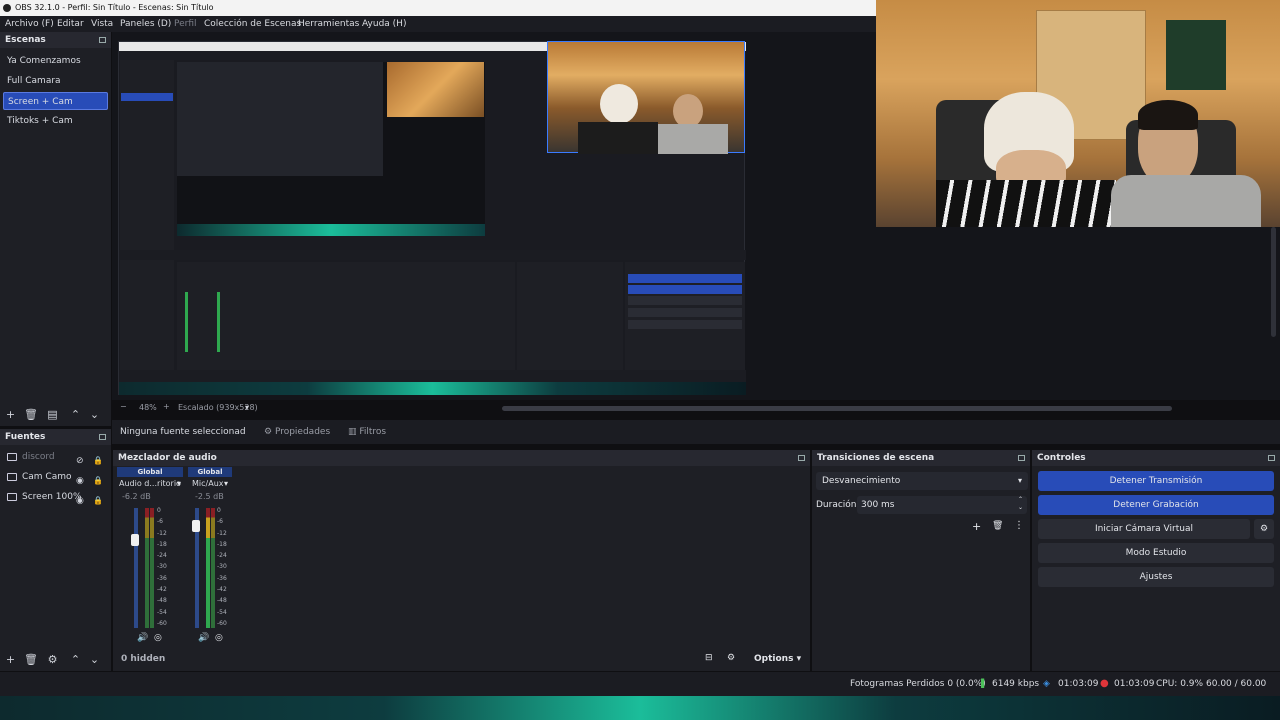  What do you see at coordinates (685, 324) in the screenshot?
I see `nested-settings` at bounding box center [685, 324].